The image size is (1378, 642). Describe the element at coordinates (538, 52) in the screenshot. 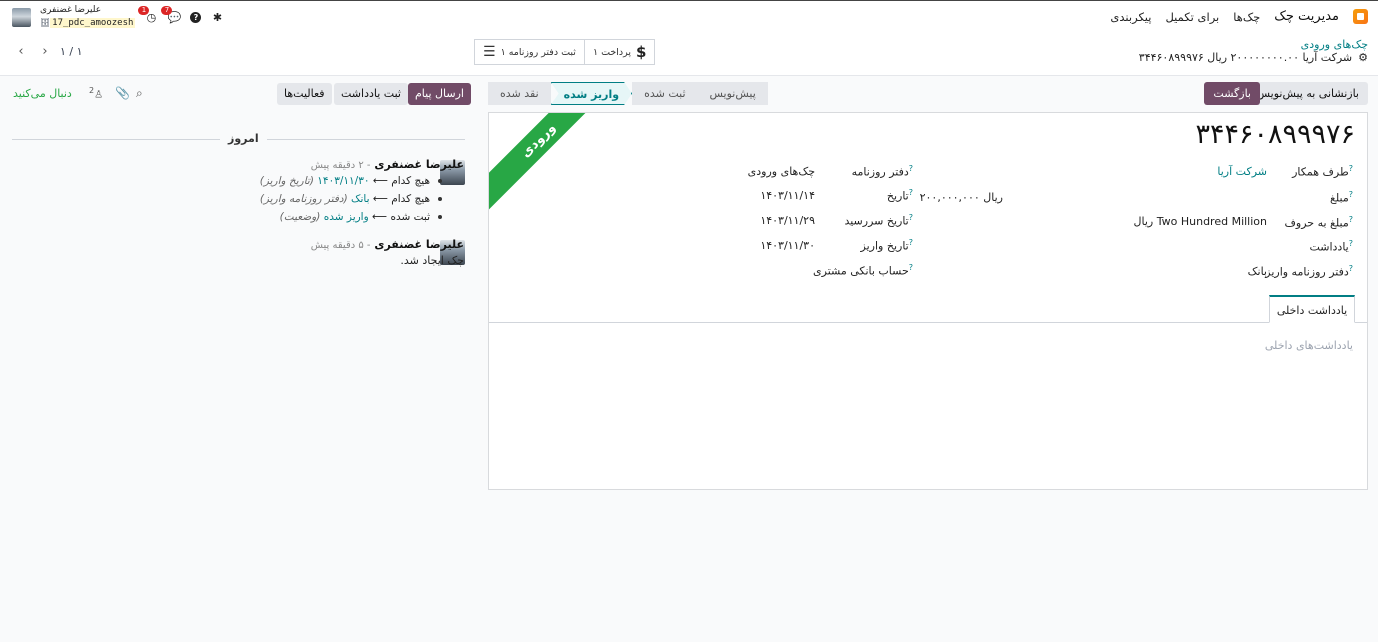

I see `journal-entries-label: ۱ ثبت دفتر روزنامه` at that location.